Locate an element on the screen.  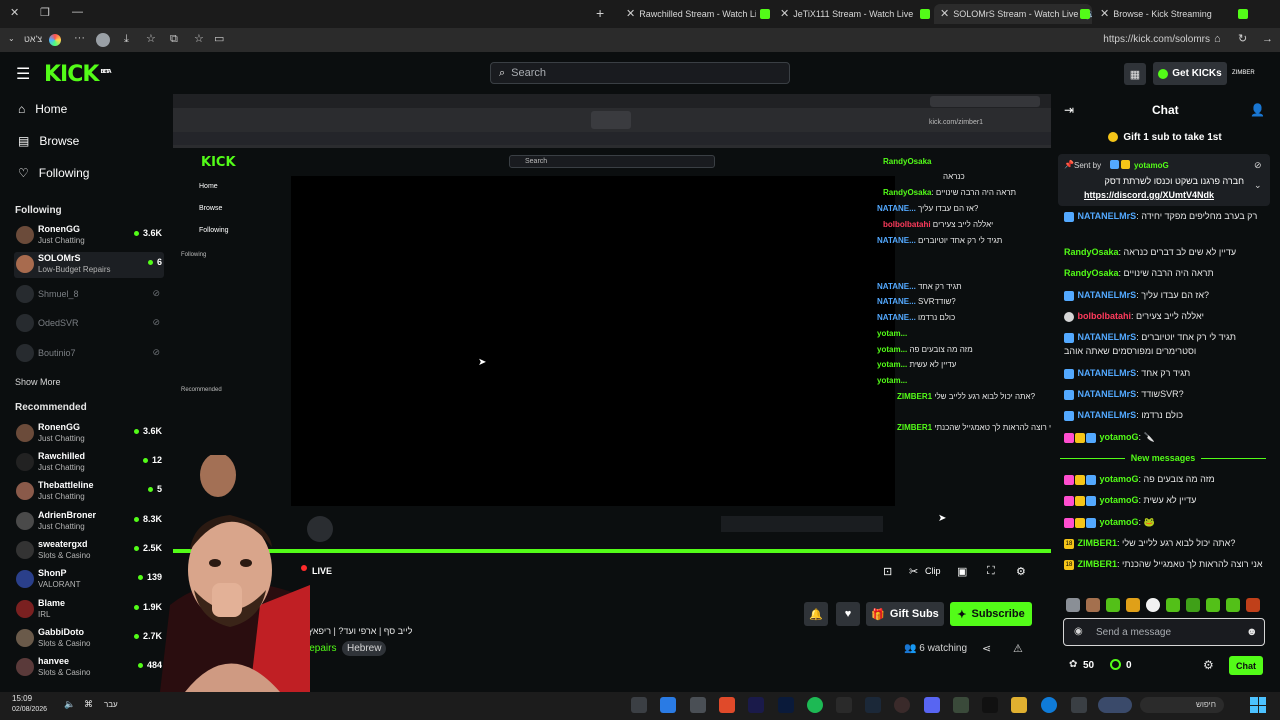
refresh-icon: ↻ is located at coordinates (1242, 39).